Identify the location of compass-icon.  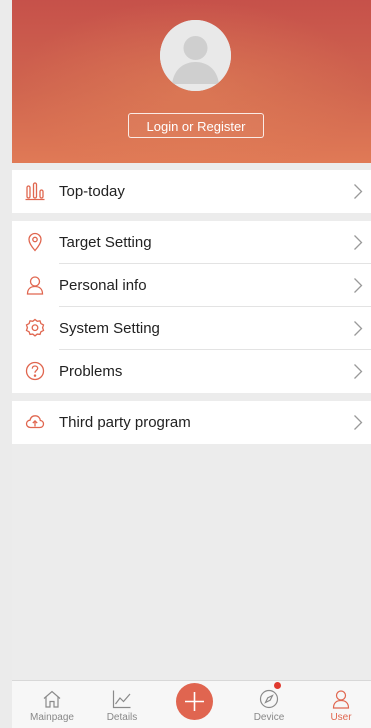
(269, 699).